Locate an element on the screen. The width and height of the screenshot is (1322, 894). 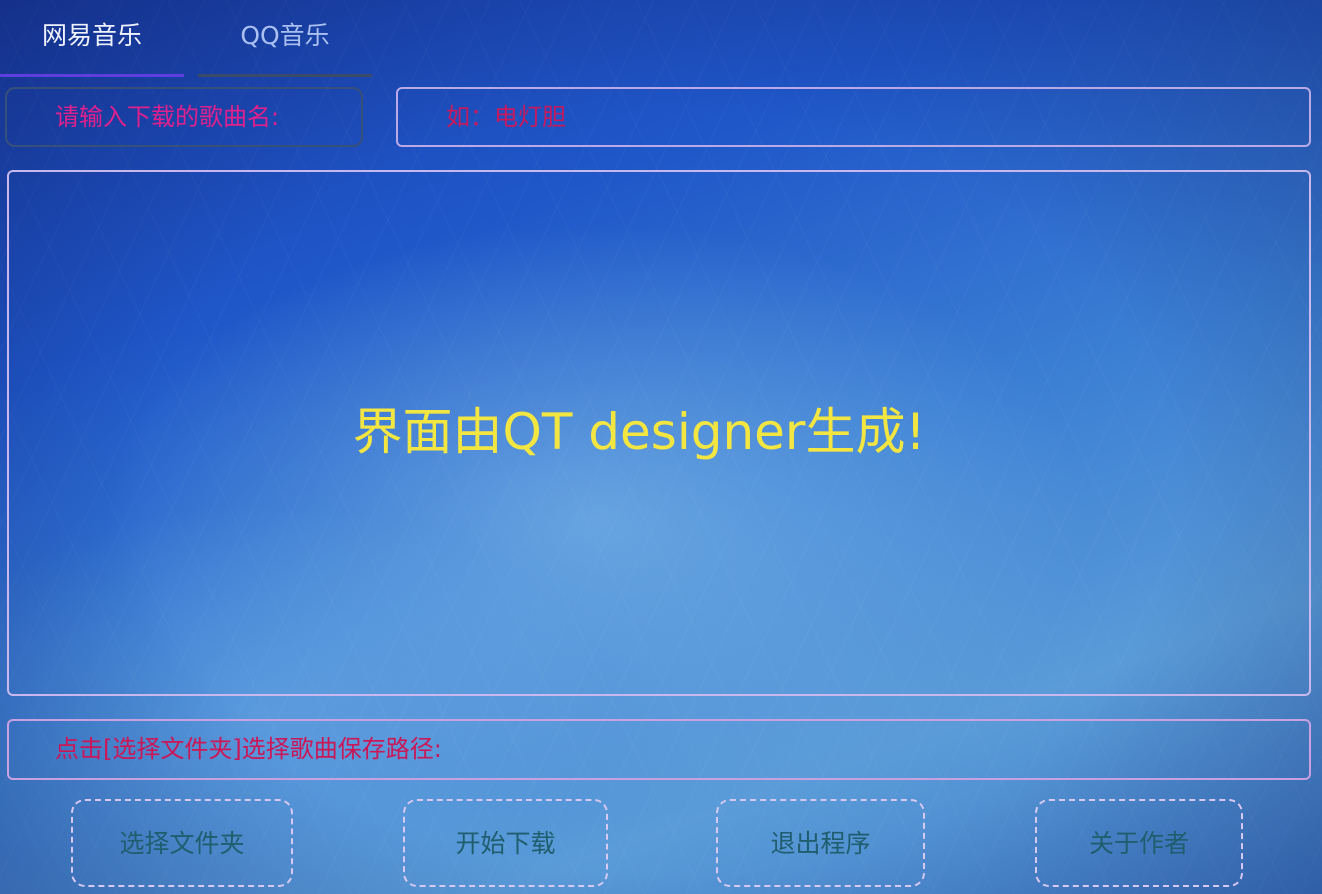
exit-program-button: 退出程序 is located at coordinates (820, 843).